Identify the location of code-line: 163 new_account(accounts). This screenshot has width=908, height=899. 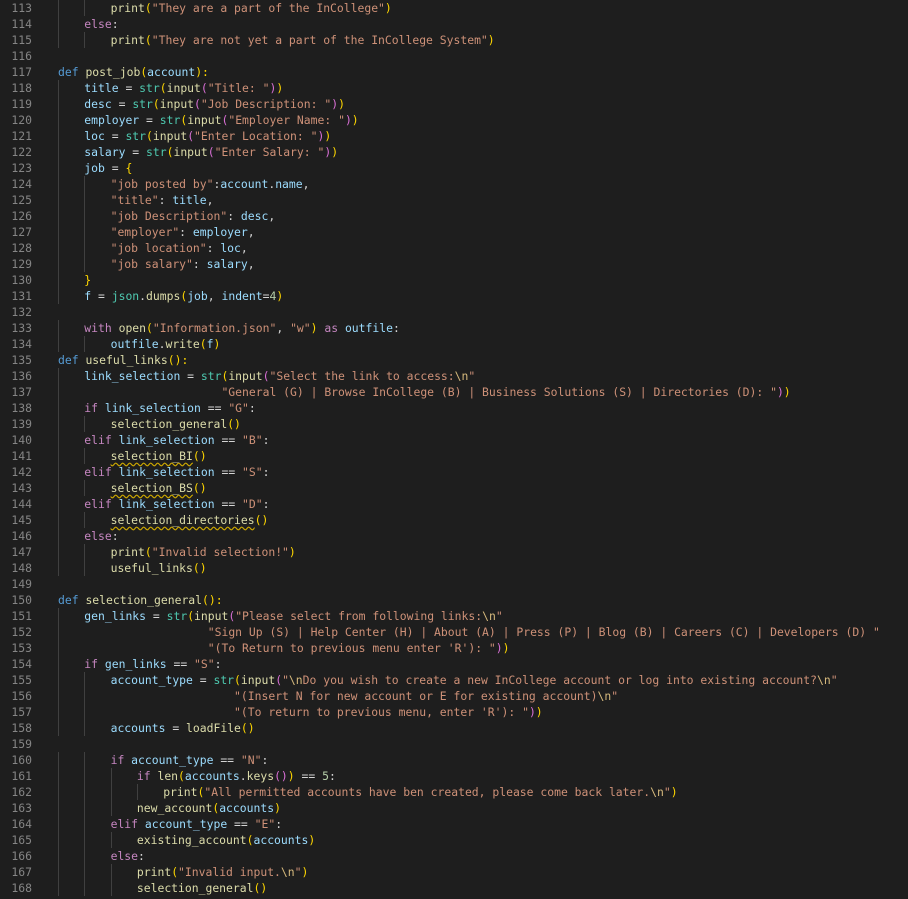
(454, 808).